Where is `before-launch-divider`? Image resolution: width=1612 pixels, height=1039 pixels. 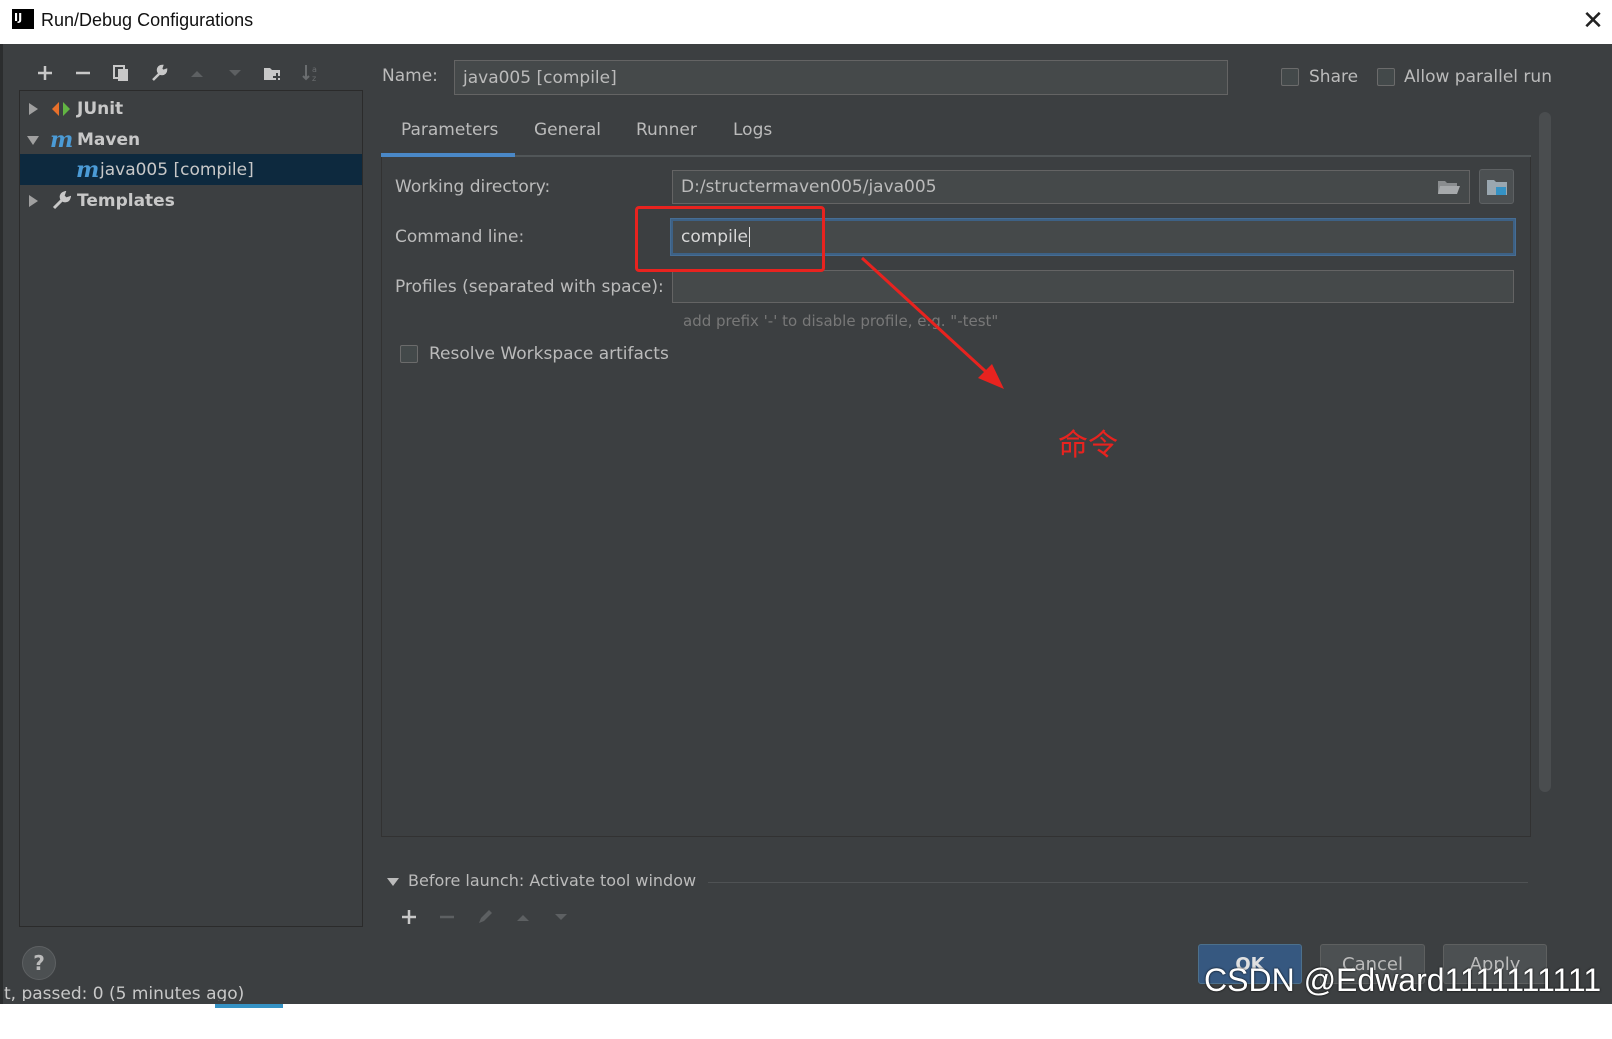
before-launch-divider is located at coordinates (1118, 882).